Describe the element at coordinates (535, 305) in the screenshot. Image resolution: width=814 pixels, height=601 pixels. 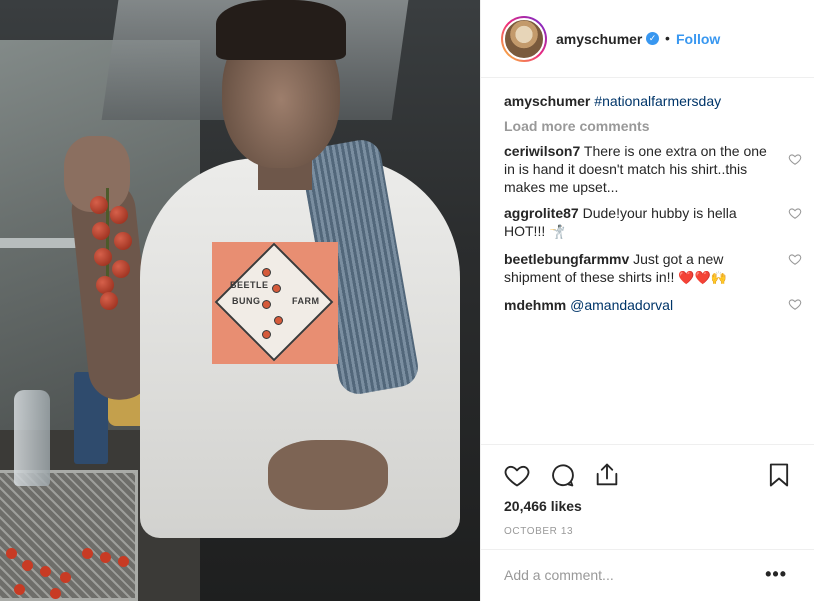
I see `comment-username: mdehmm` at that location.